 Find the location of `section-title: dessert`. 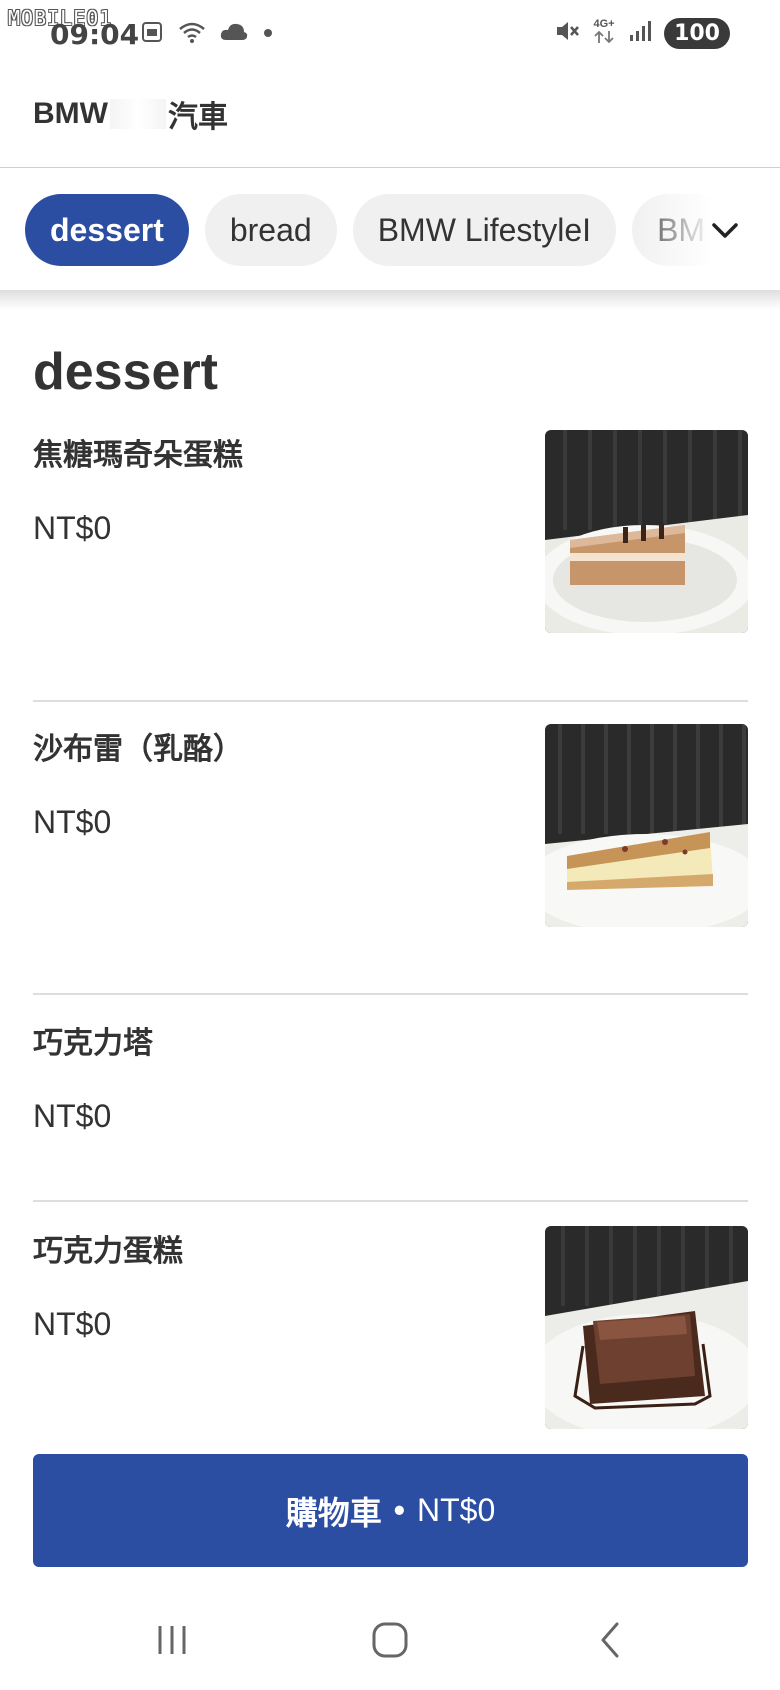

section-title: dessert is located at coordinates (125, 372).